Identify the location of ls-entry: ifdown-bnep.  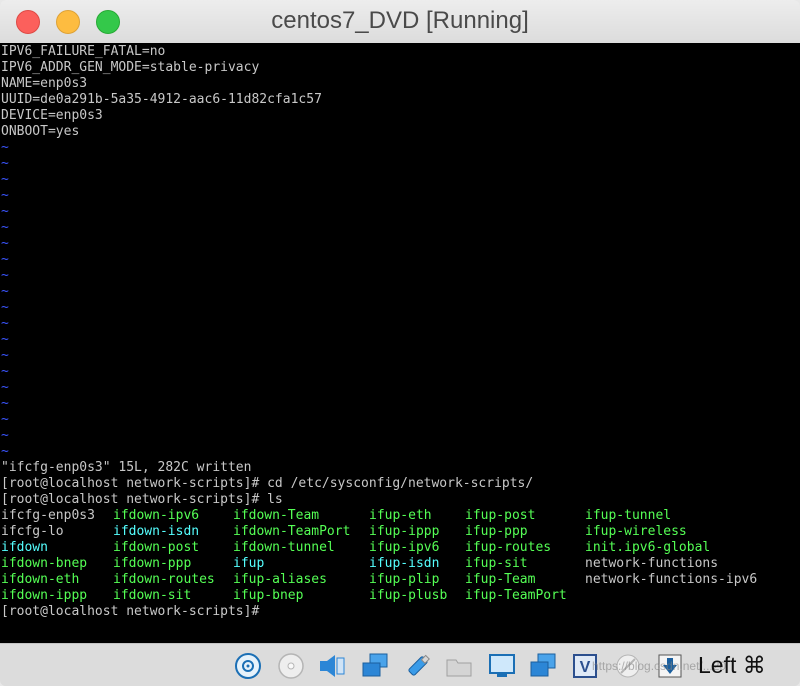
(44, 563).